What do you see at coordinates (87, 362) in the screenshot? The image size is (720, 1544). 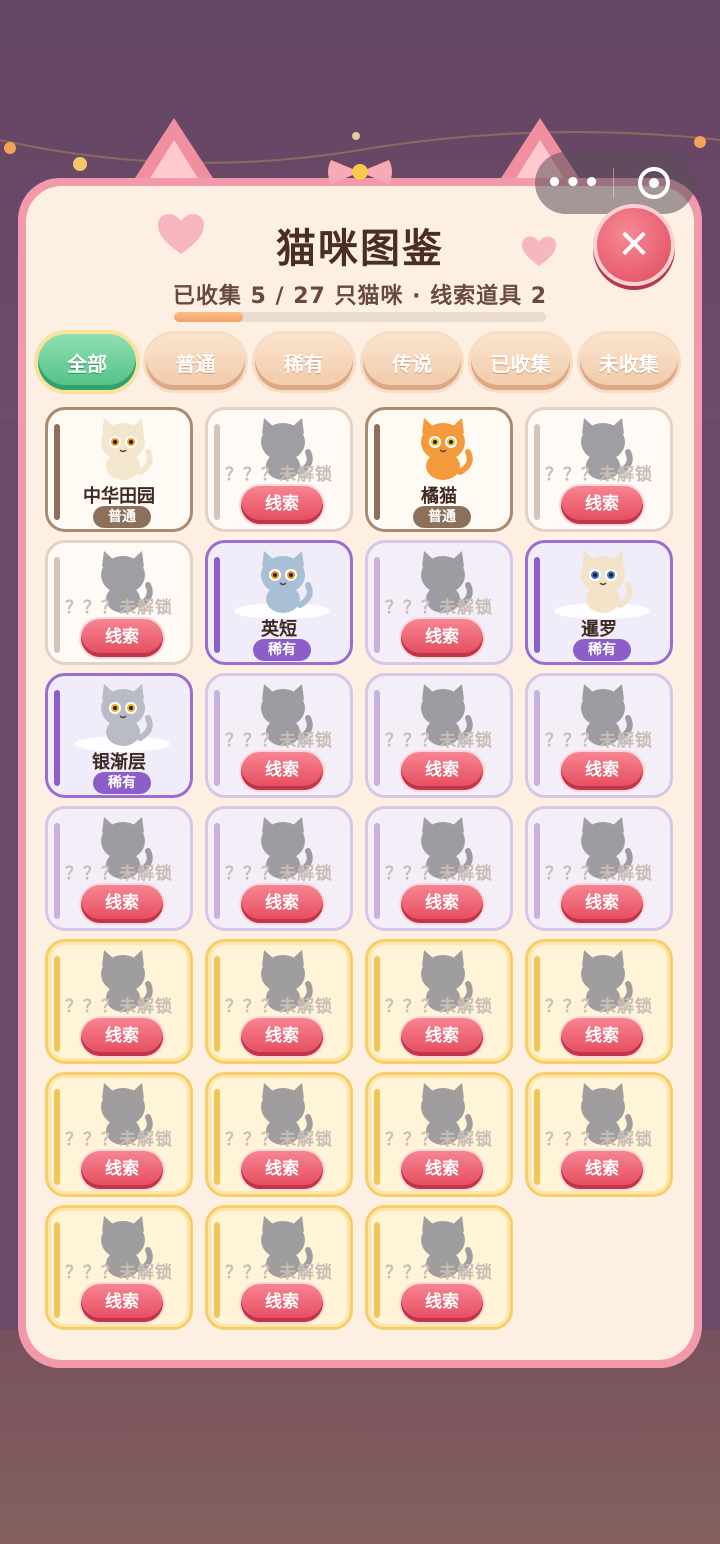 I see `tab-filter: 全部` at bounding box center [87, 362].